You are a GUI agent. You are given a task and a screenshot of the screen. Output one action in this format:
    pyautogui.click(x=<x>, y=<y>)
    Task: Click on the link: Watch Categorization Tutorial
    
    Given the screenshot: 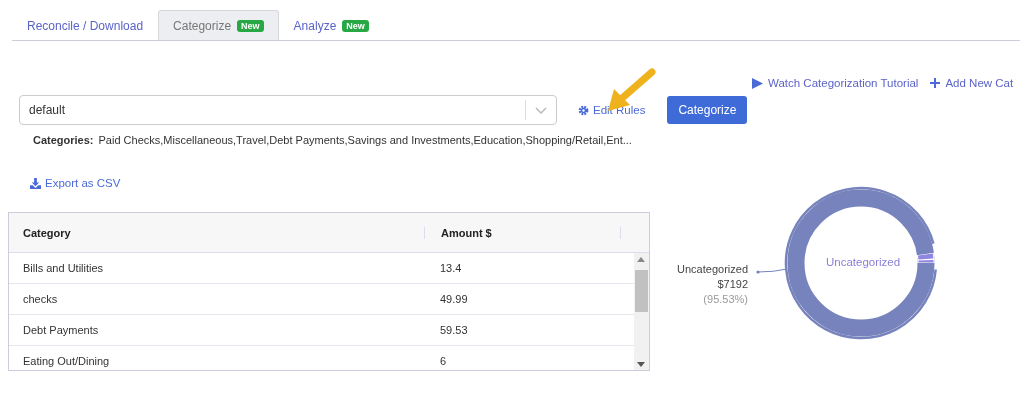 What is the action you would take?
    pyautogui.click(x=835, y=83)
    